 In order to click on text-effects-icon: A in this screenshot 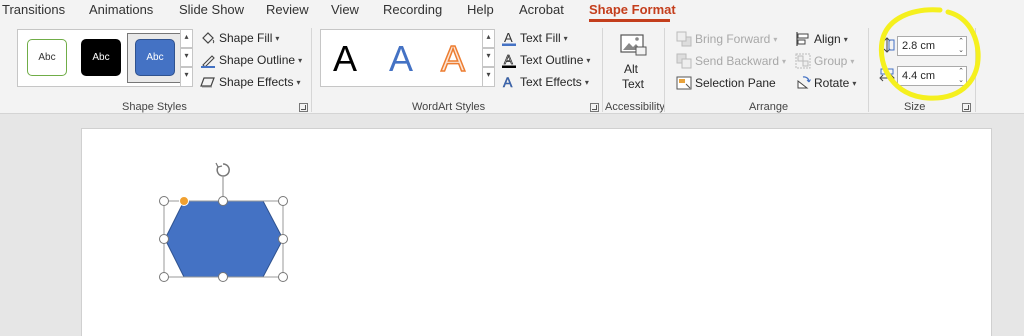, I will do `click(509, 82)`.